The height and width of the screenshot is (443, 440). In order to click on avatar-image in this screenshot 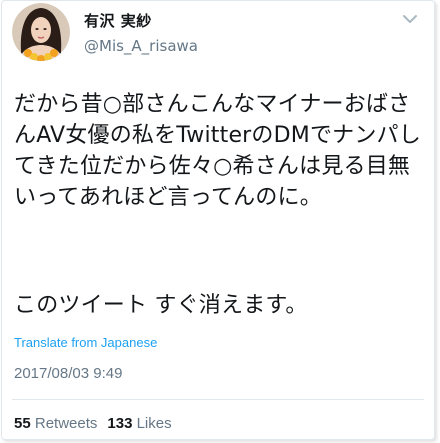, I will do `click(41, 32)`.